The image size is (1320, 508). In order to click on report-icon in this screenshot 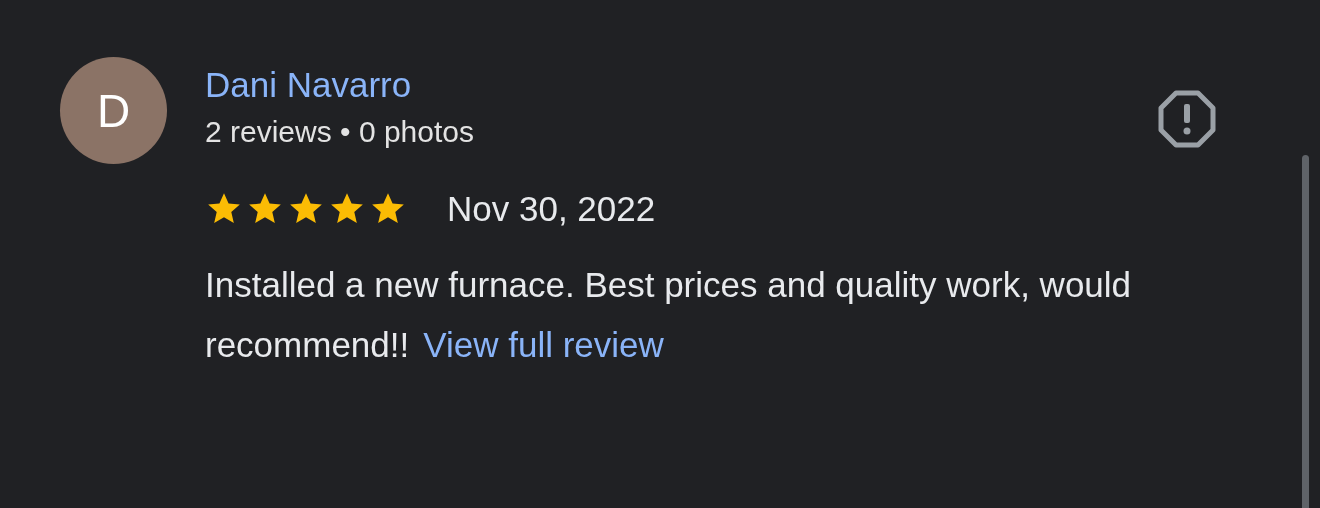, I will do `click(1187, 119)`.